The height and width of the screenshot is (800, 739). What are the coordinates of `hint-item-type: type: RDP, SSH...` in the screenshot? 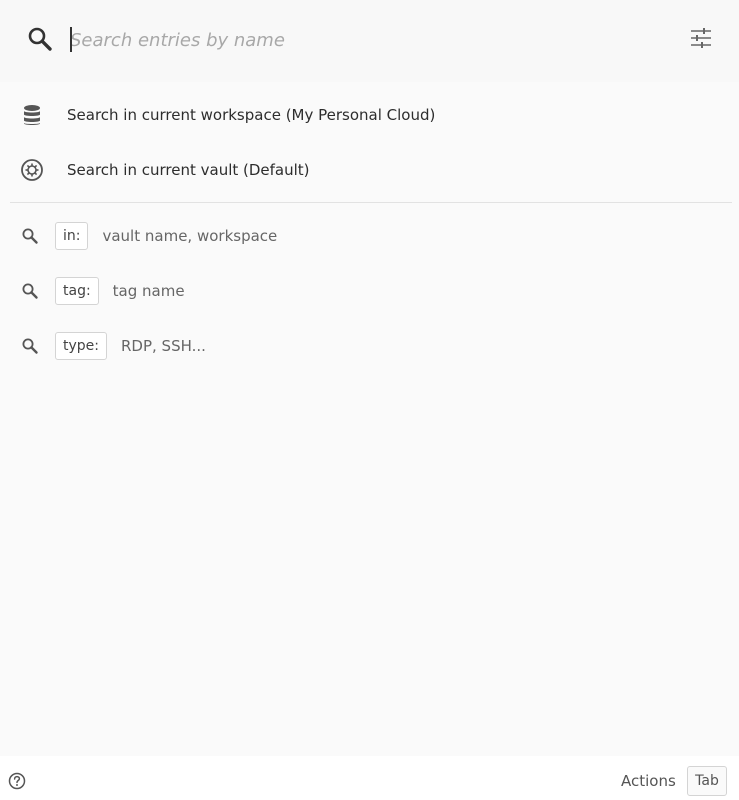 It's located at (371, 346).